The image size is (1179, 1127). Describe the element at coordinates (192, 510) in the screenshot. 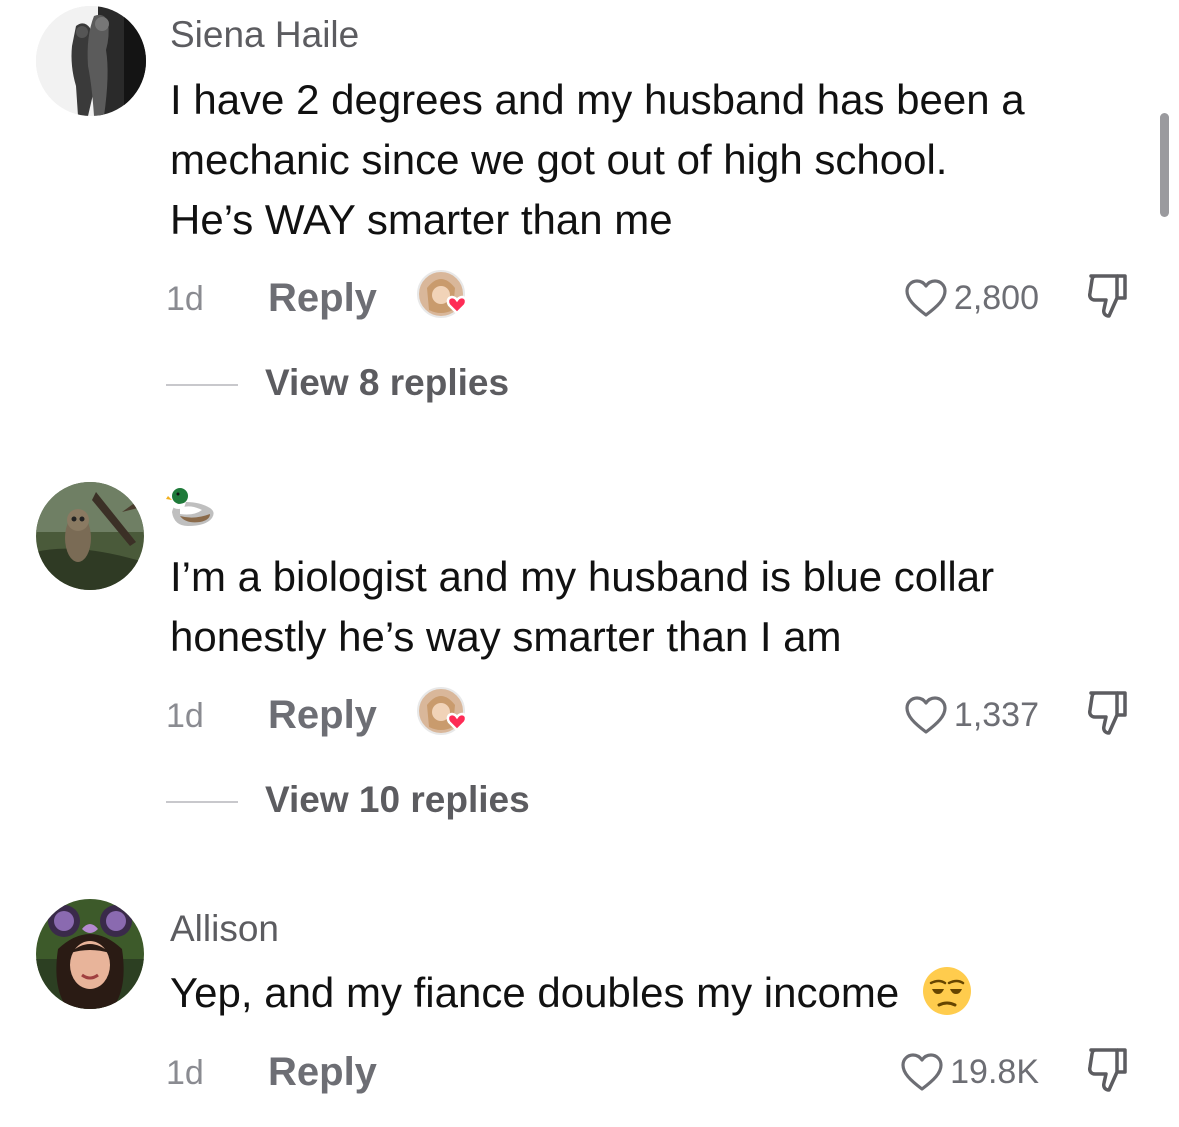

I see `duck-icon` at that location.